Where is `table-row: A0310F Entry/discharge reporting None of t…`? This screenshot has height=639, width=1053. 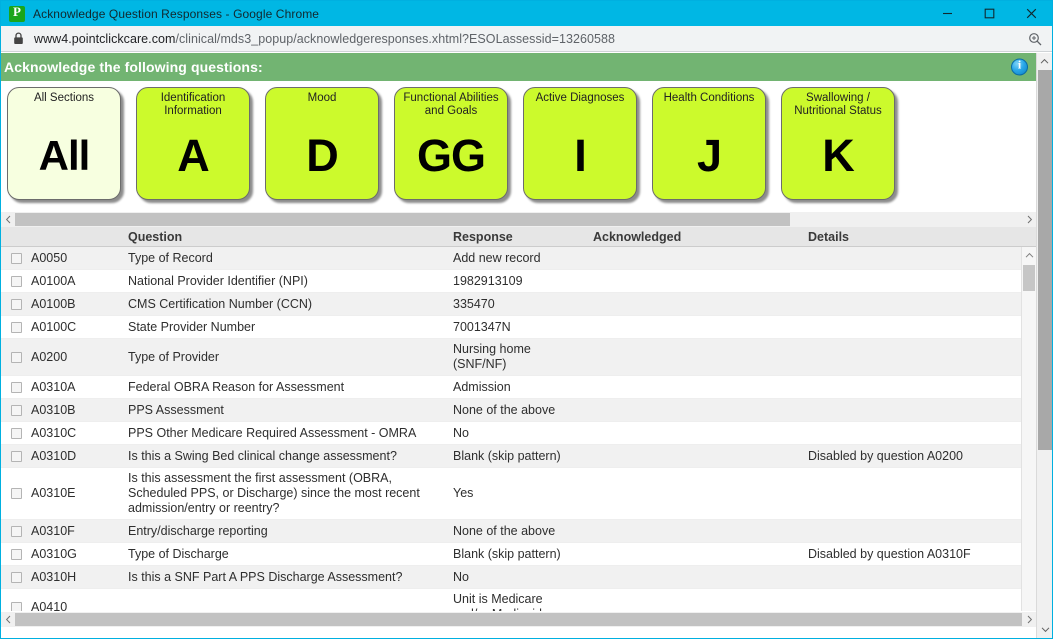 table-row: A0310F Entry/discharge reporting None of t… is located at coordinates (518, 531).